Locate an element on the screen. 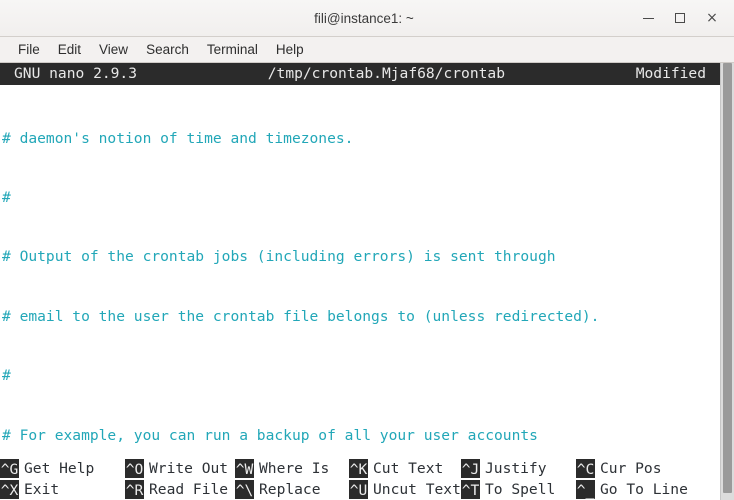 The image size is (734, 500). shortcut-read-file: ^R Read File is located at coordinates (180, 489).